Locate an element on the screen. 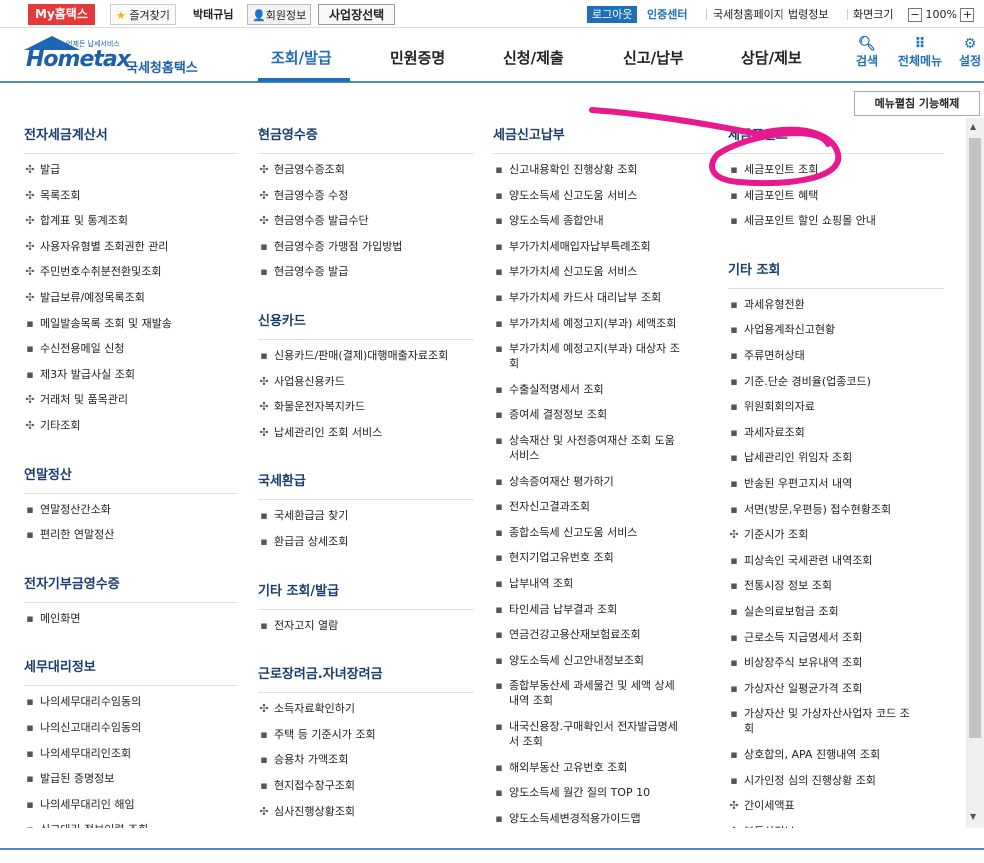 This screenshot has width=984, height=863. settings-tool: ⚙ 설정 is located at coordinates (969, 52).